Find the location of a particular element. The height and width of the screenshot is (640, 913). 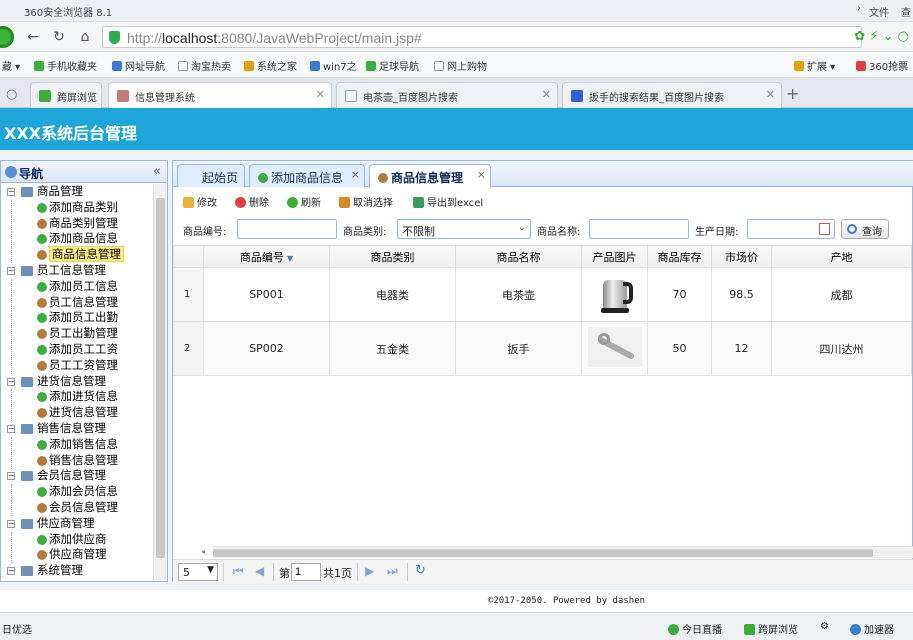

first-page-icon: ⏮ is located at coordinates (238, 571).